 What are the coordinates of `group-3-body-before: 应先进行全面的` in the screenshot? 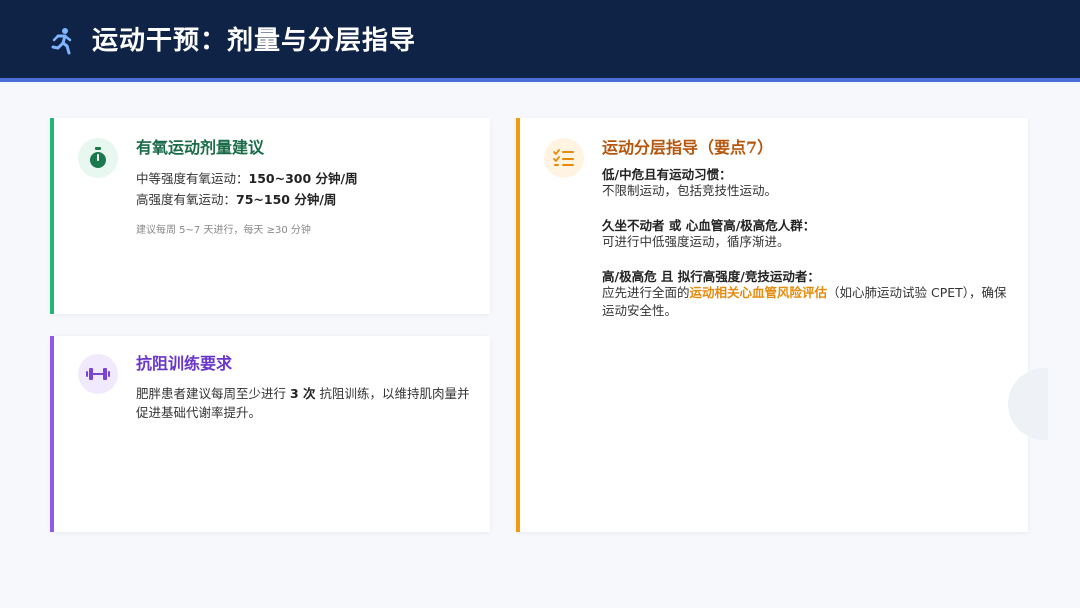 It's located at (646, 292).